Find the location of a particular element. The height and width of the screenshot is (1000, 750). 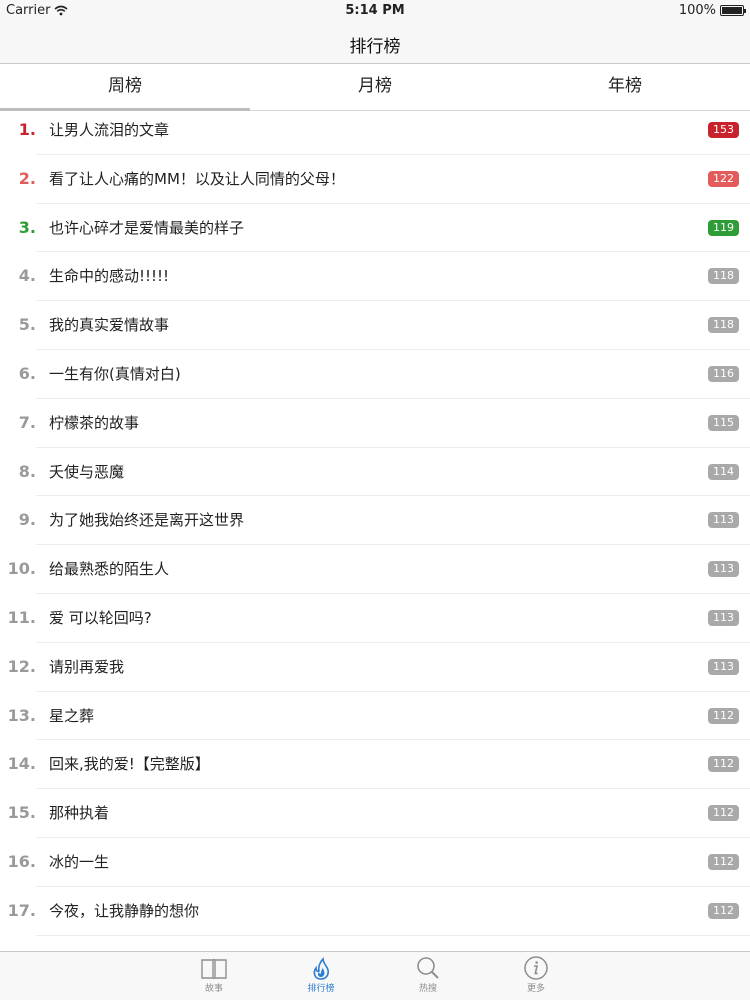

list-item: 5. 我的真实爱情故事 118 is located at coordinates (375, 325).